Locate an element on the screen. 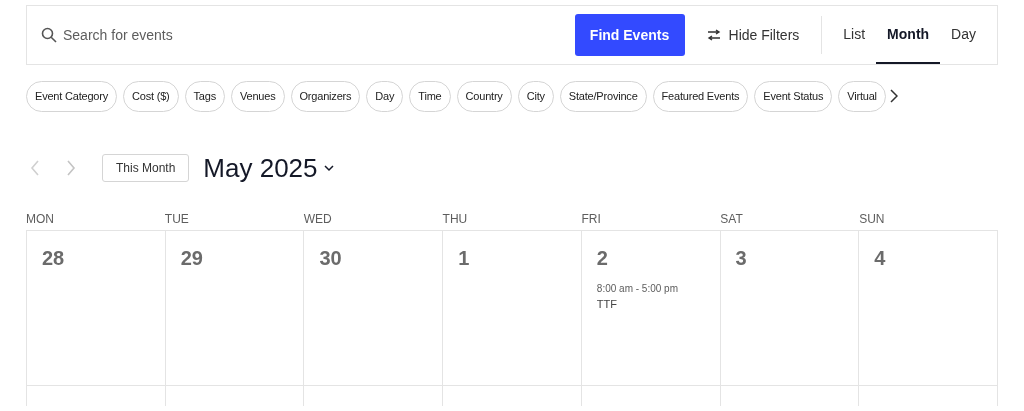 The height and width of the screenshot is (411, 1024). event-title: TTF is located at coordinates (606, 304).